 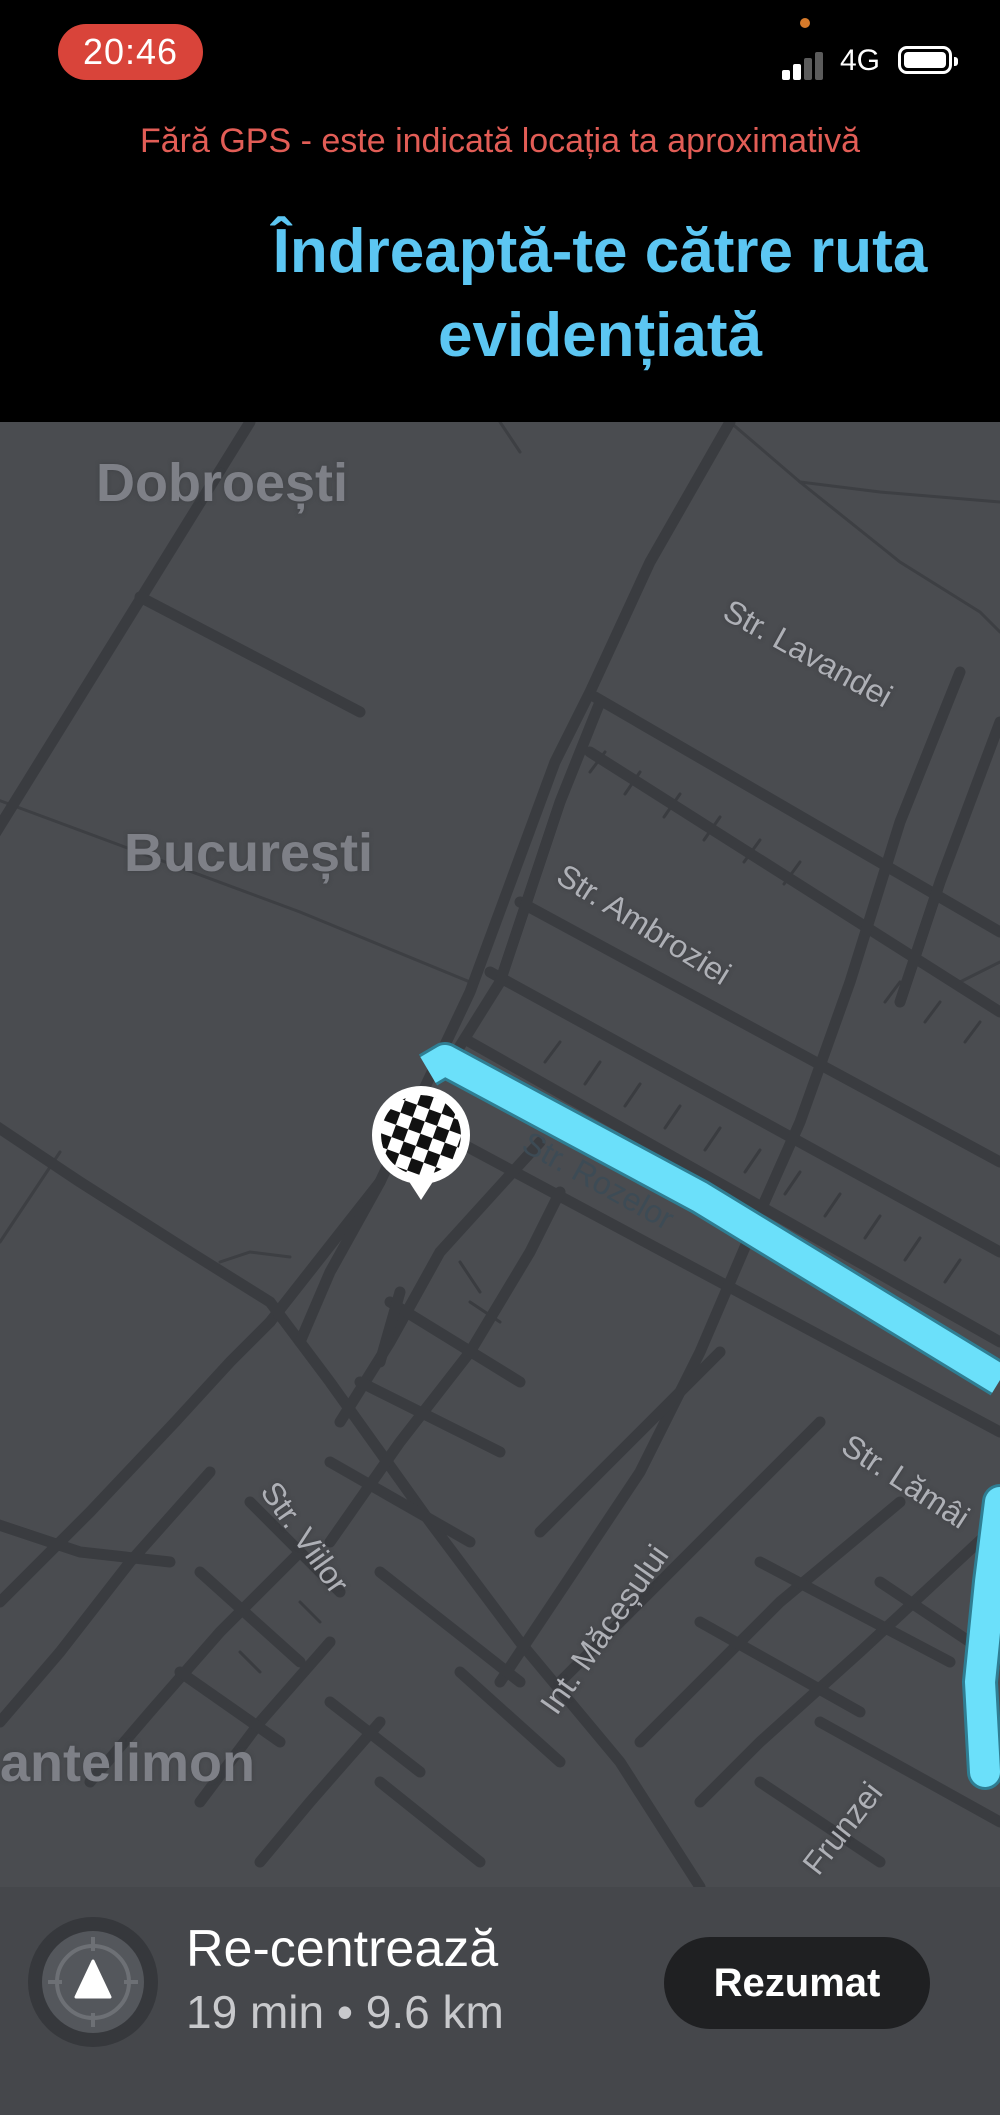 What do you see at coordinates (421, 1146) in the screenshot?
I see `checkered-flag-icon` at bounding box center [421, 1146].